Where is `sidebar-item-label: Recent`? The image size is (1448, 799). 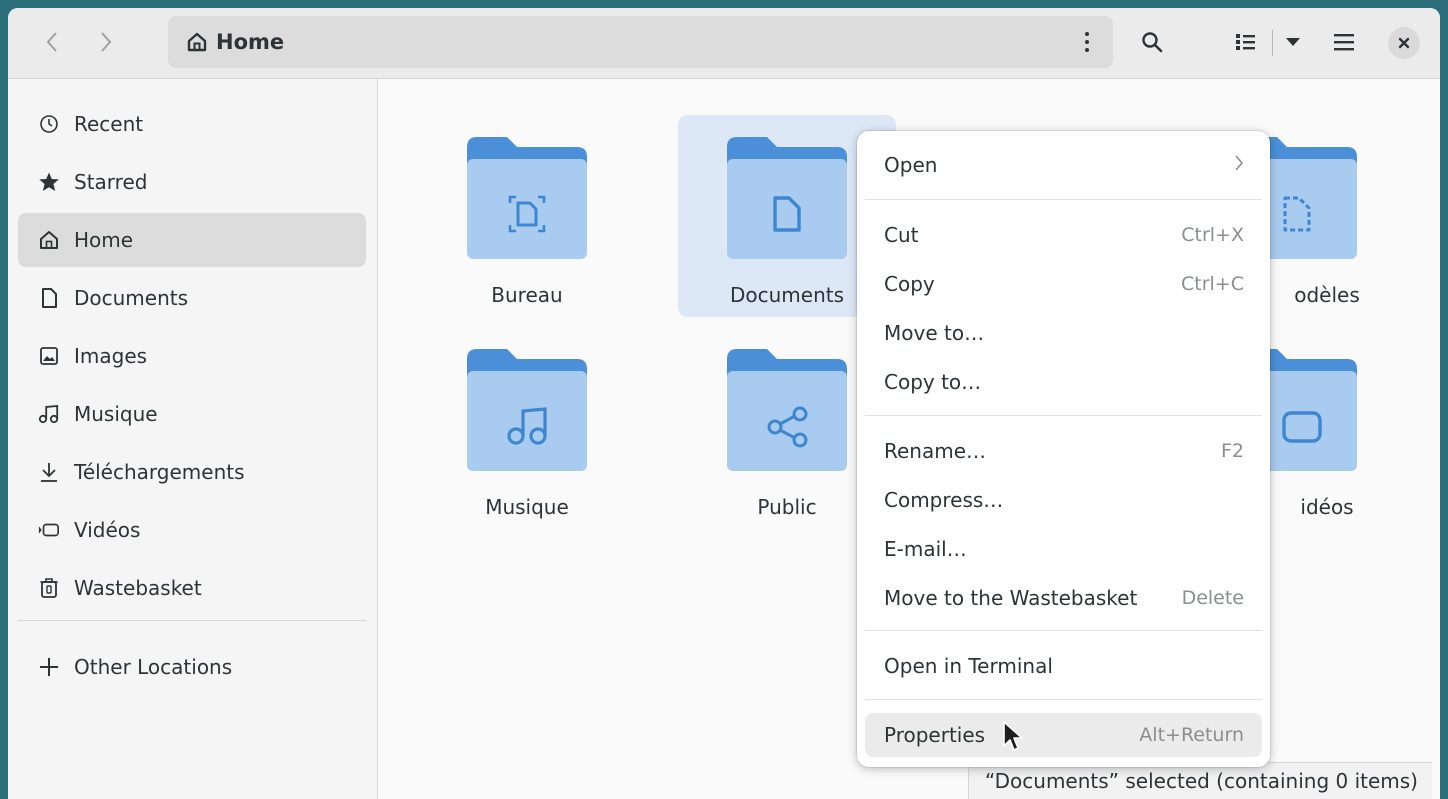 sidebar-item-label: Recent is located at coordinates (109, 124).